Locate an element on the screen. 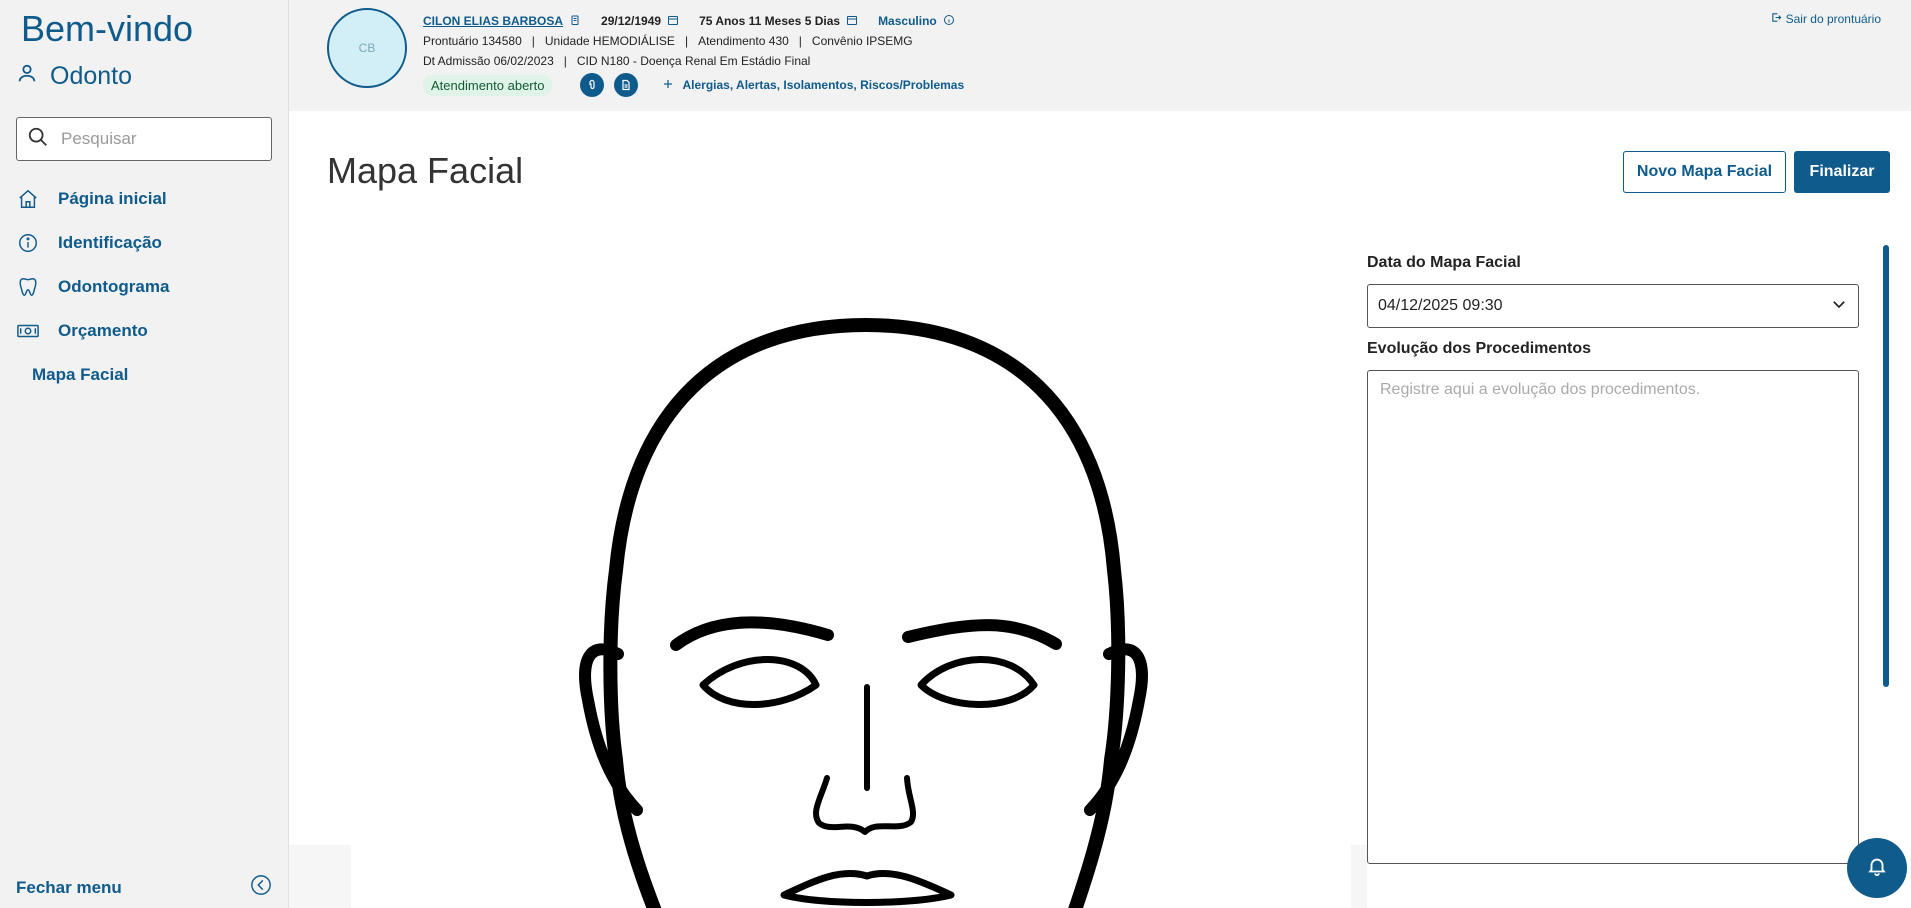 Image resolution: width=1911 pixels, height=908 pixels. exit-icon is located at coordinates (1776, 19).